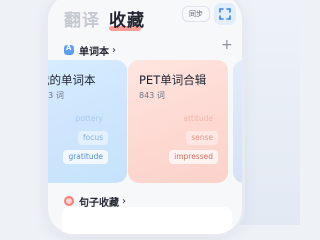 The width and height of the screenshot is (320, 240). I want to click on card-title: PET单词合辑, so click(173, 80).